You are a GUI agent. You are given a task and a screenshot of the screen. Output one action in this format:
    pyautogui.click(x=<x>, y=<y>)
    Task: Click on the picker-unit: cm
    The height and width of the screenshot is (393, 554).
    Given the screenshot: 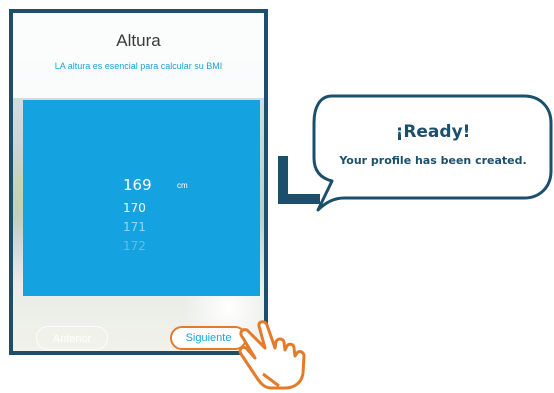 What is the action you would take?
    pyautogui.click(x=182, y=185)
    